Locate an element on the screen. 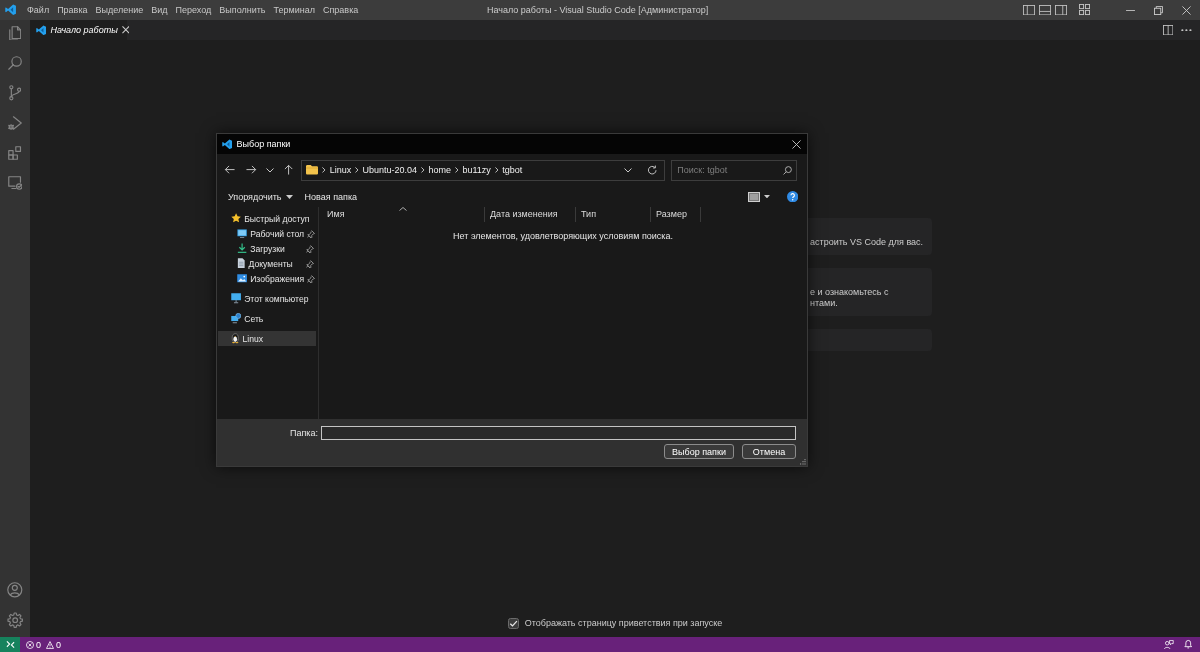  breadcrumb-item: Linux is located at coordinates (340, 170).